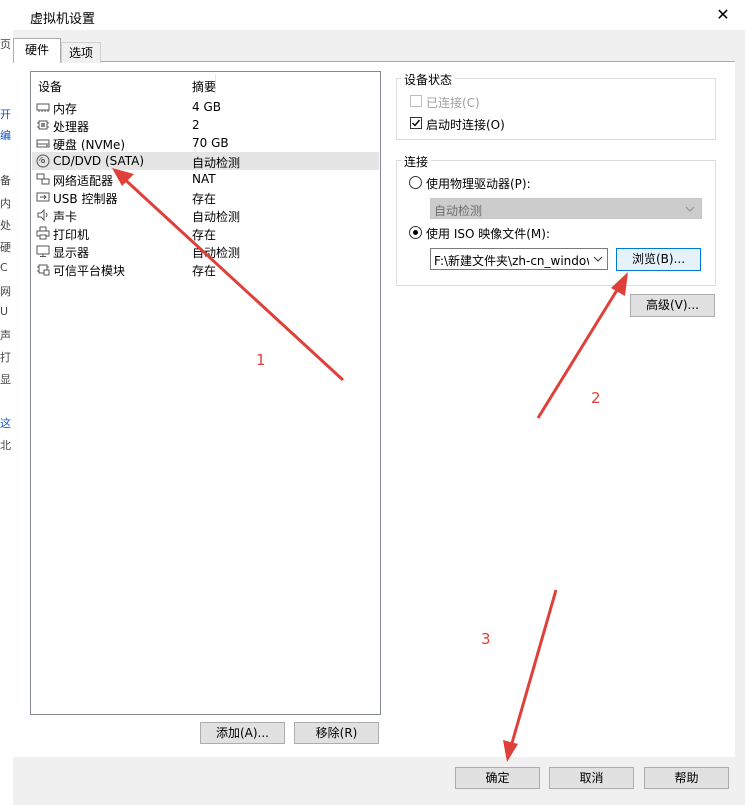 The width and height of the screenshot is (745, 805). I want to click on device-summary: 2, so click(196, 125).